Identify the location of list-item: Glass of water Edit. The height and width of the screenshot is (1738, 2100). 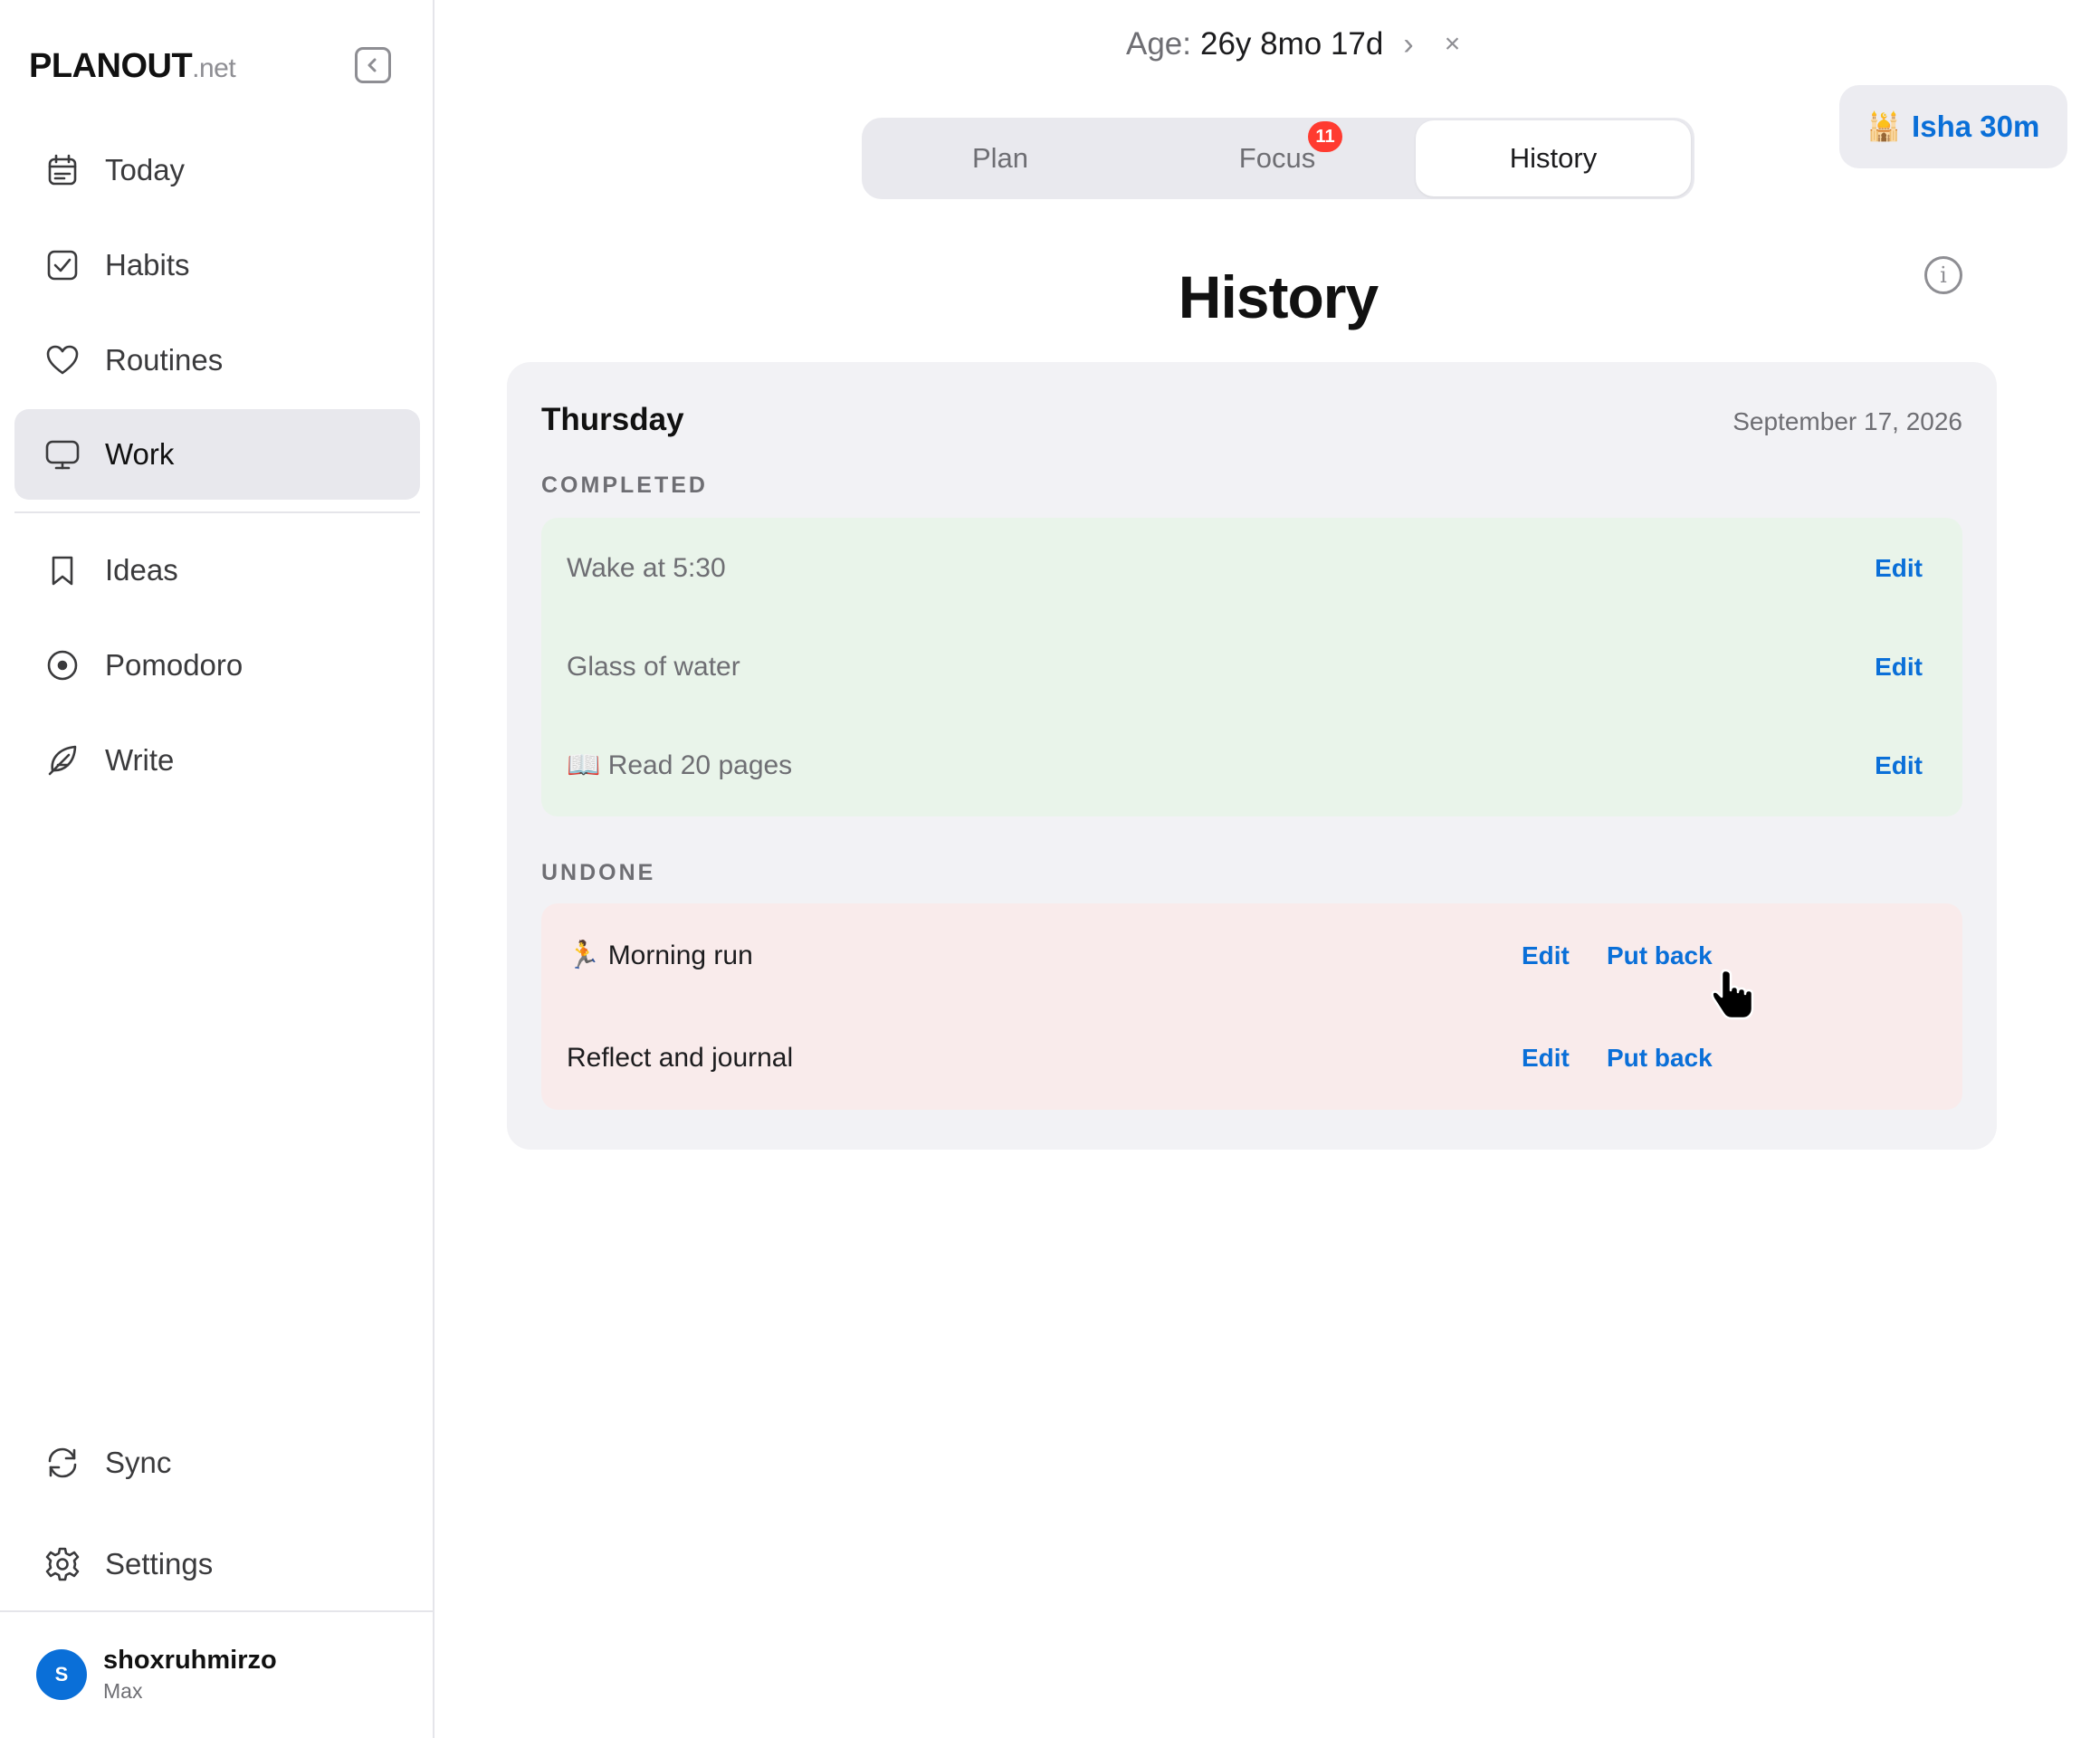
(1251, 666).